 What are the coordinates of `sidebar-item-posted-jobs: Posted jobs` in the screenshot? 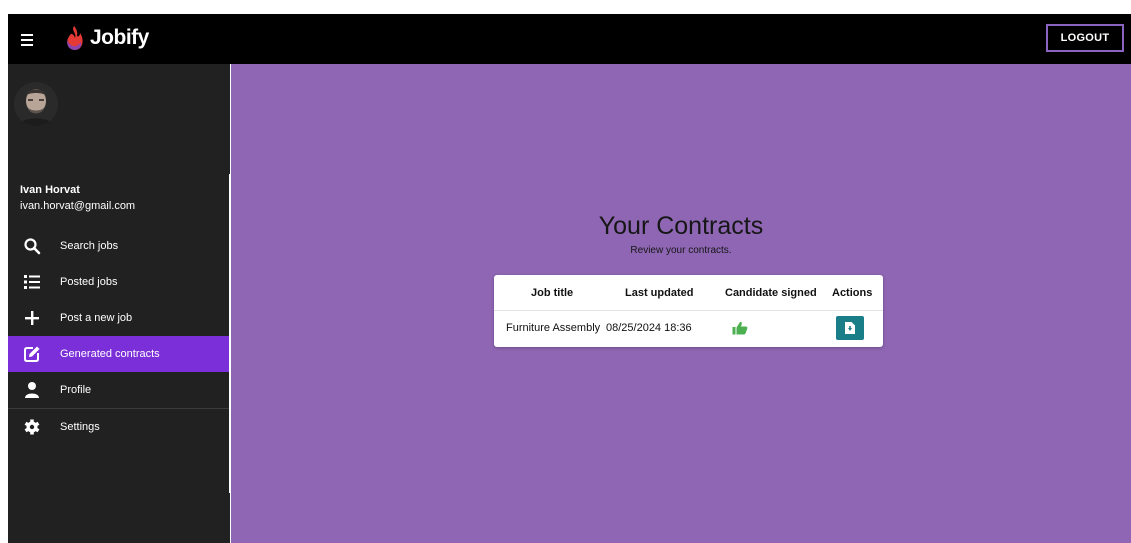 It's located at (119, 282).